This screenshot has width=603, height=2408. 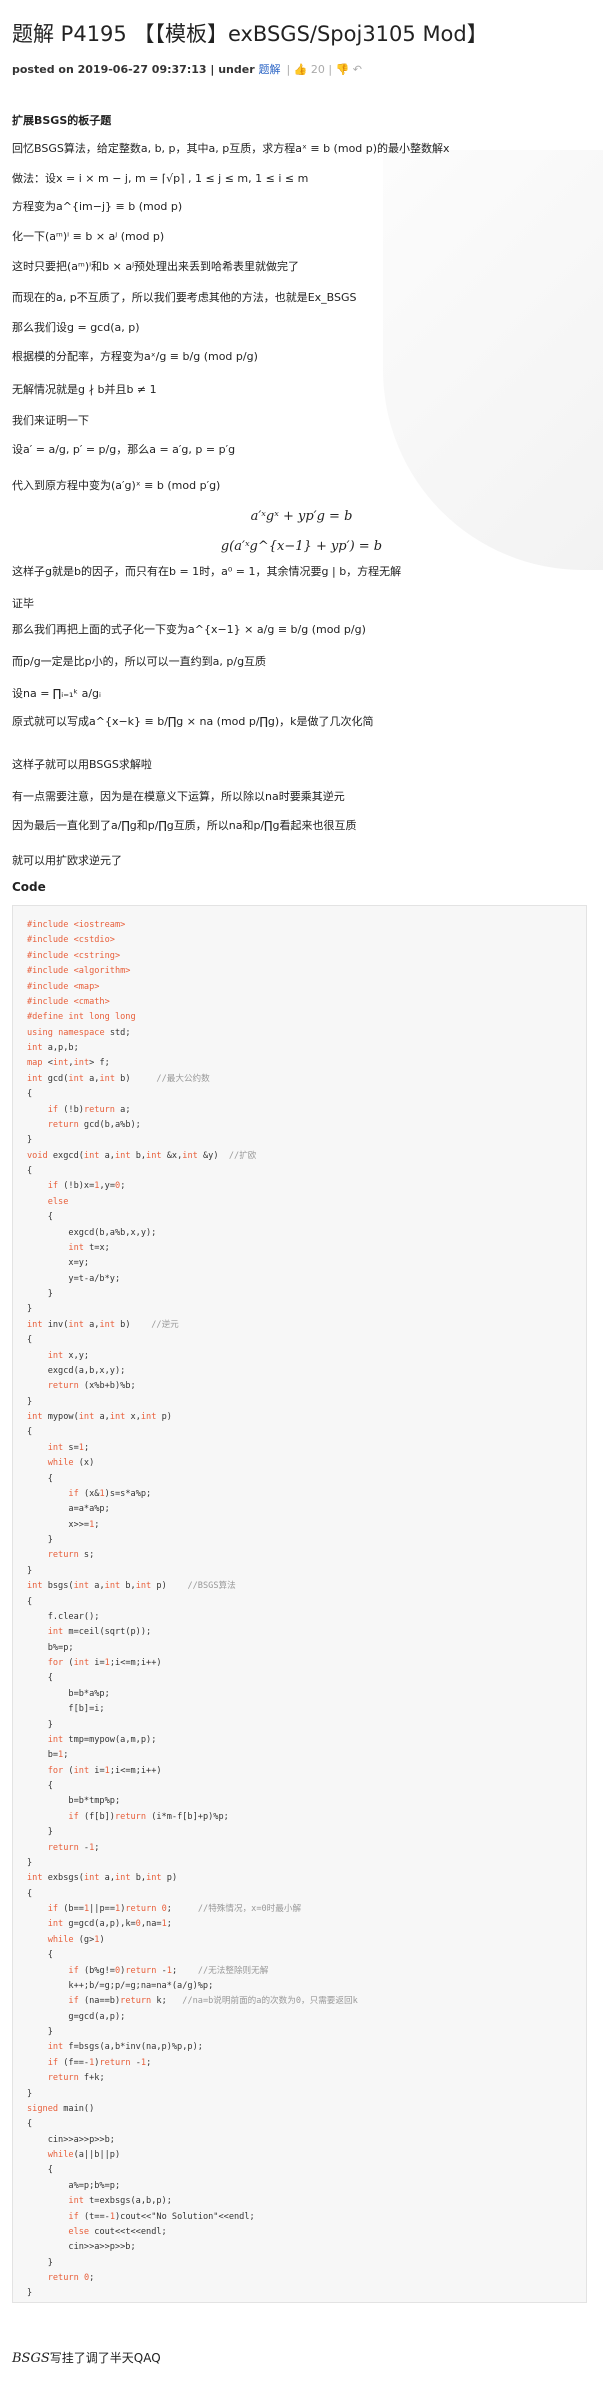 I want to click on code-line: if (b%g!=0)return -1; //无法整除则无解, so click(x=168, y=1970).